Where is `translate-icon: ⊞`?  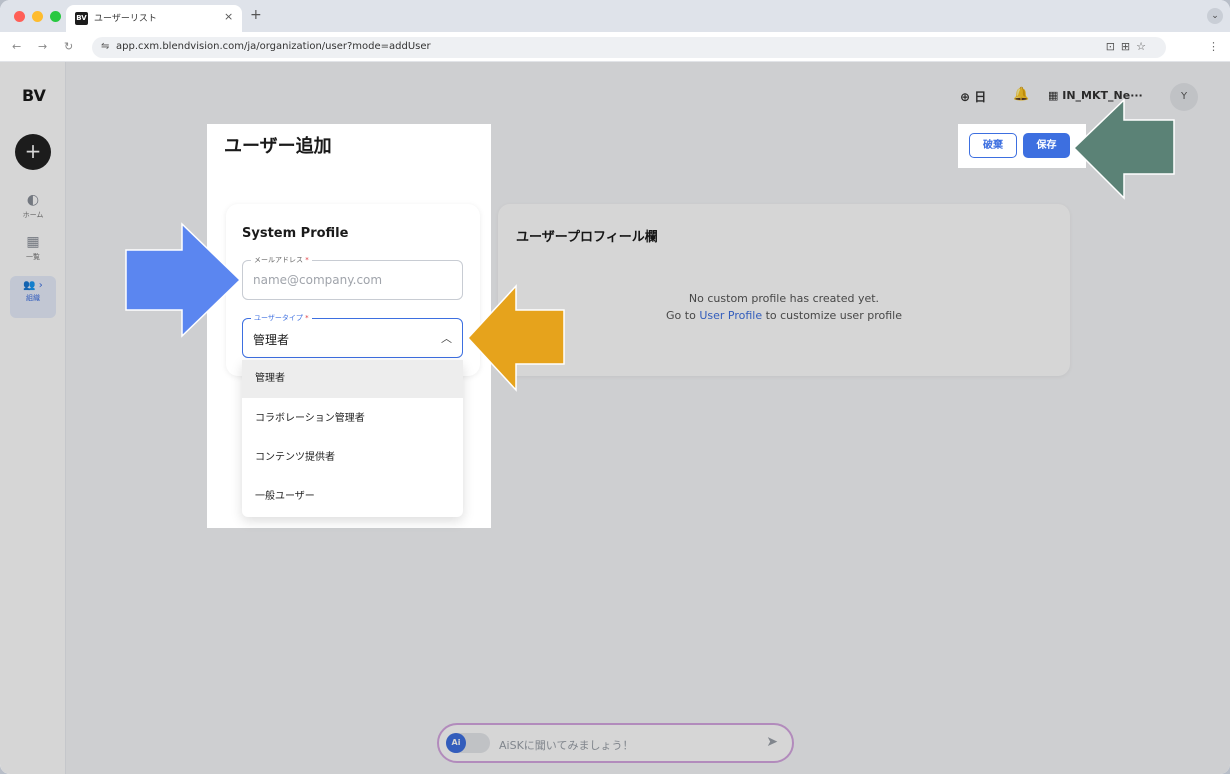
translate-icon: ⊞ is located at coordinates (1128, 46).